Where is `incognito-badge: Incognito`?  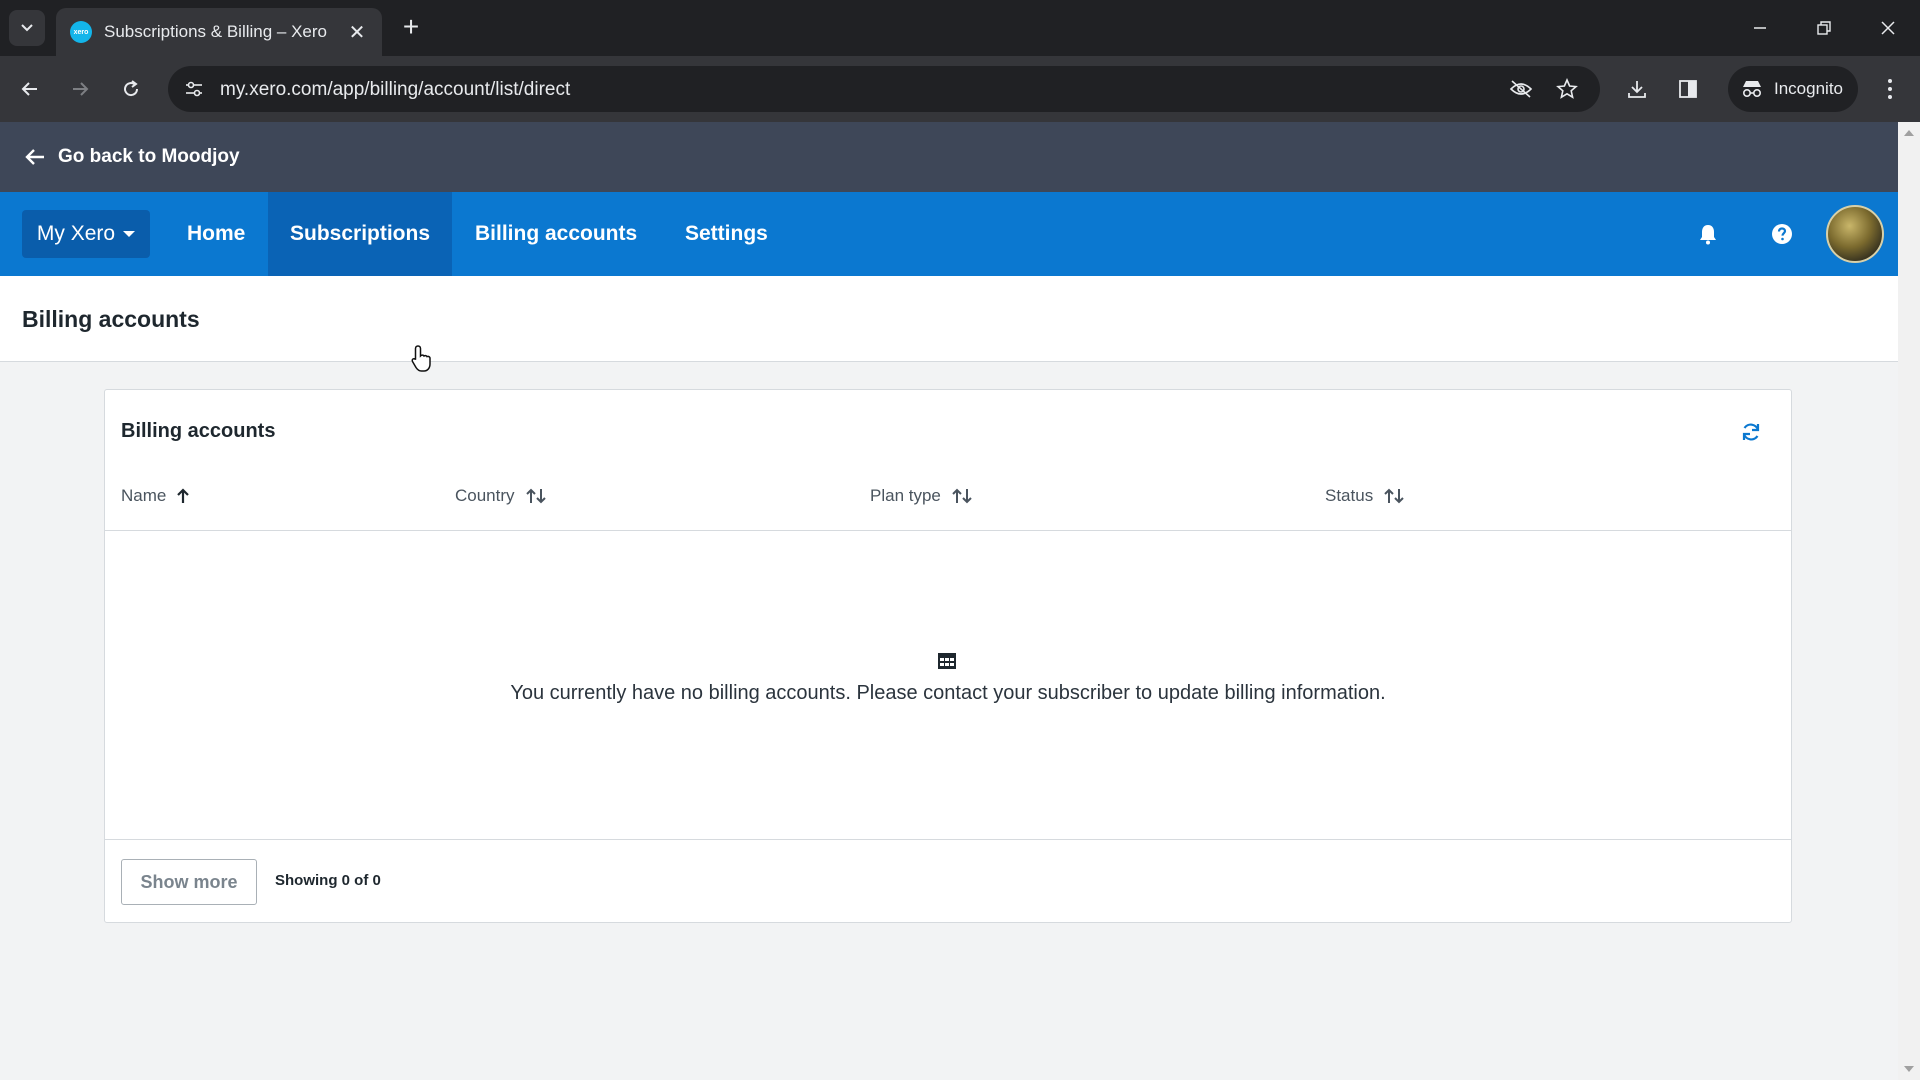
incognito-badge: Incognito is located at coordinates (1793, 89).